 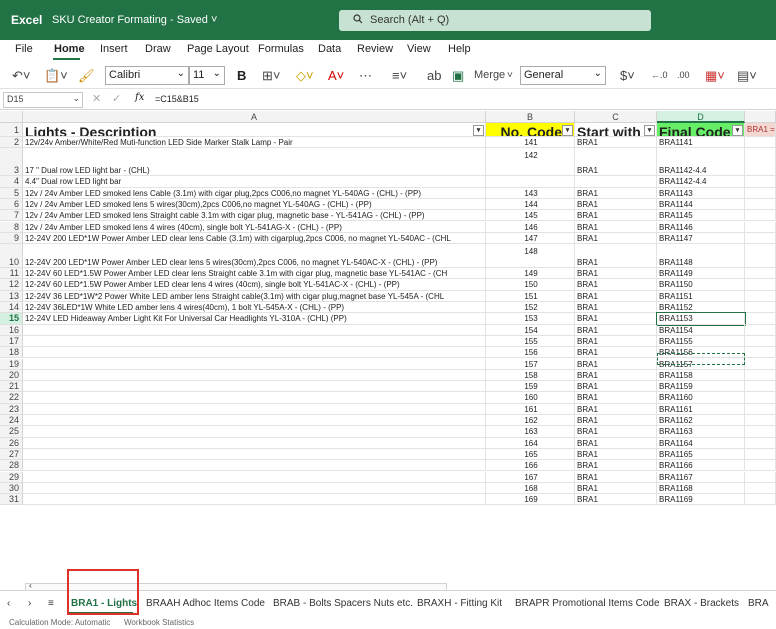 What do you see at coordinates (701, 353) in the screenshot?
I see `cell-d: BRA1156` at bounding box center [701, 353].